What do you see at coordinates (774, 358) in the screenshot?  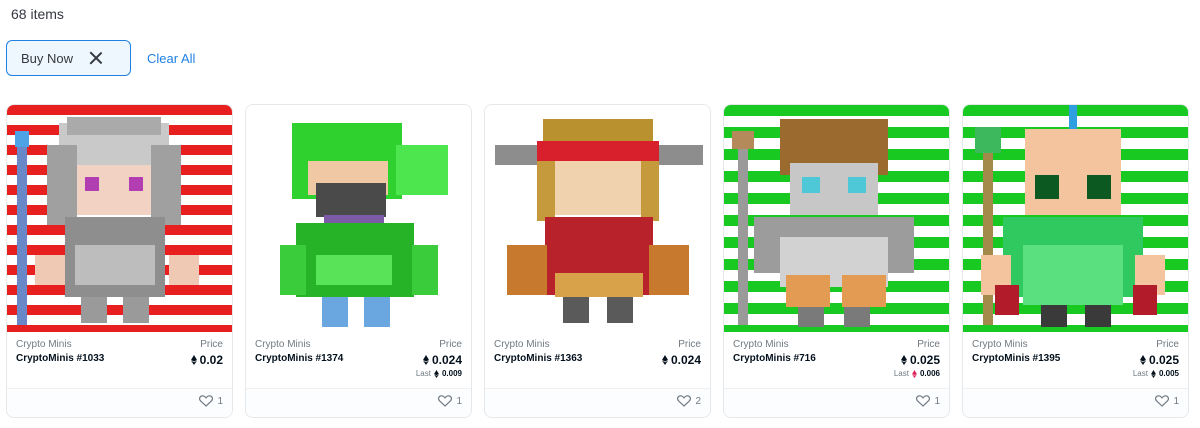 I see `item-name: CryptoMinis #716` at bounding box center [774, 358].